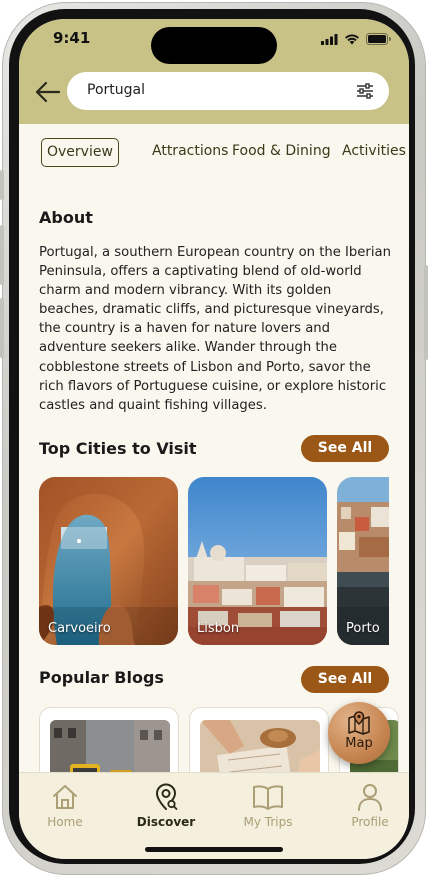 This screenshot has width=428, height=877. I want to click on battery-icon, so click(378, 39).